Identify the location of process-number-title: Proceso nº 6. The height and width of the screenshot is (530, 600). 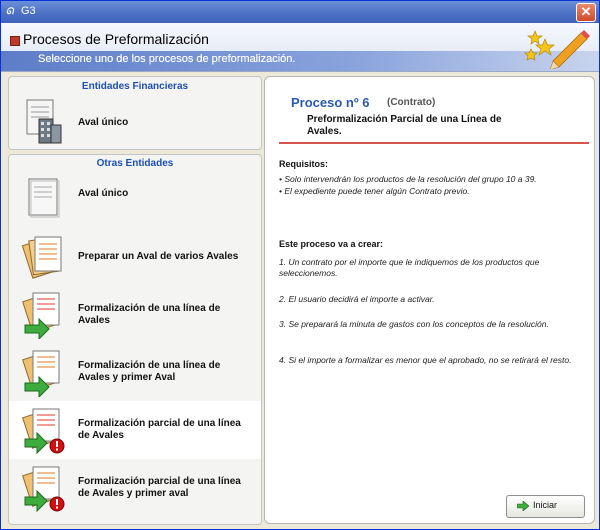
(330, 102).